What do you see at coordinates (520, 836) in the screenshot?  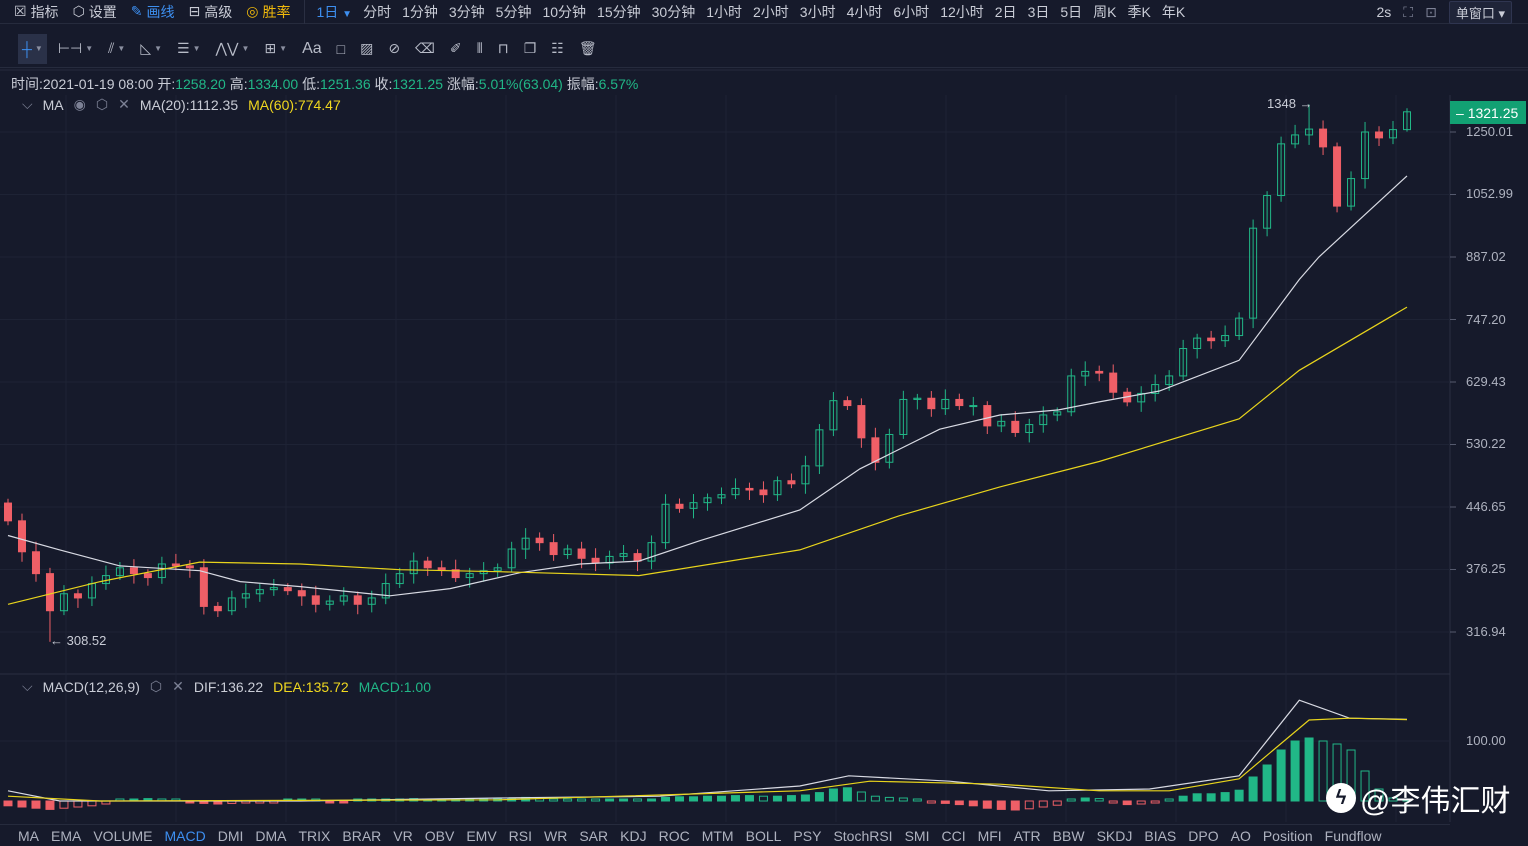 I see `tab-rsi: RSI` at bounding box center [520, 836].